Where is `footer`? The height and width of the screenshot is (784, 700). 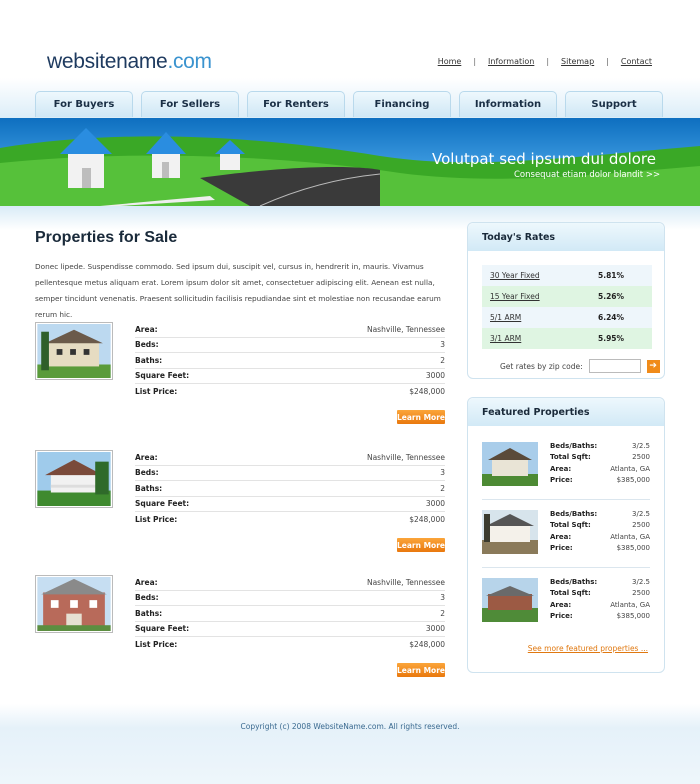
footer is located at coordinates (350, 744).